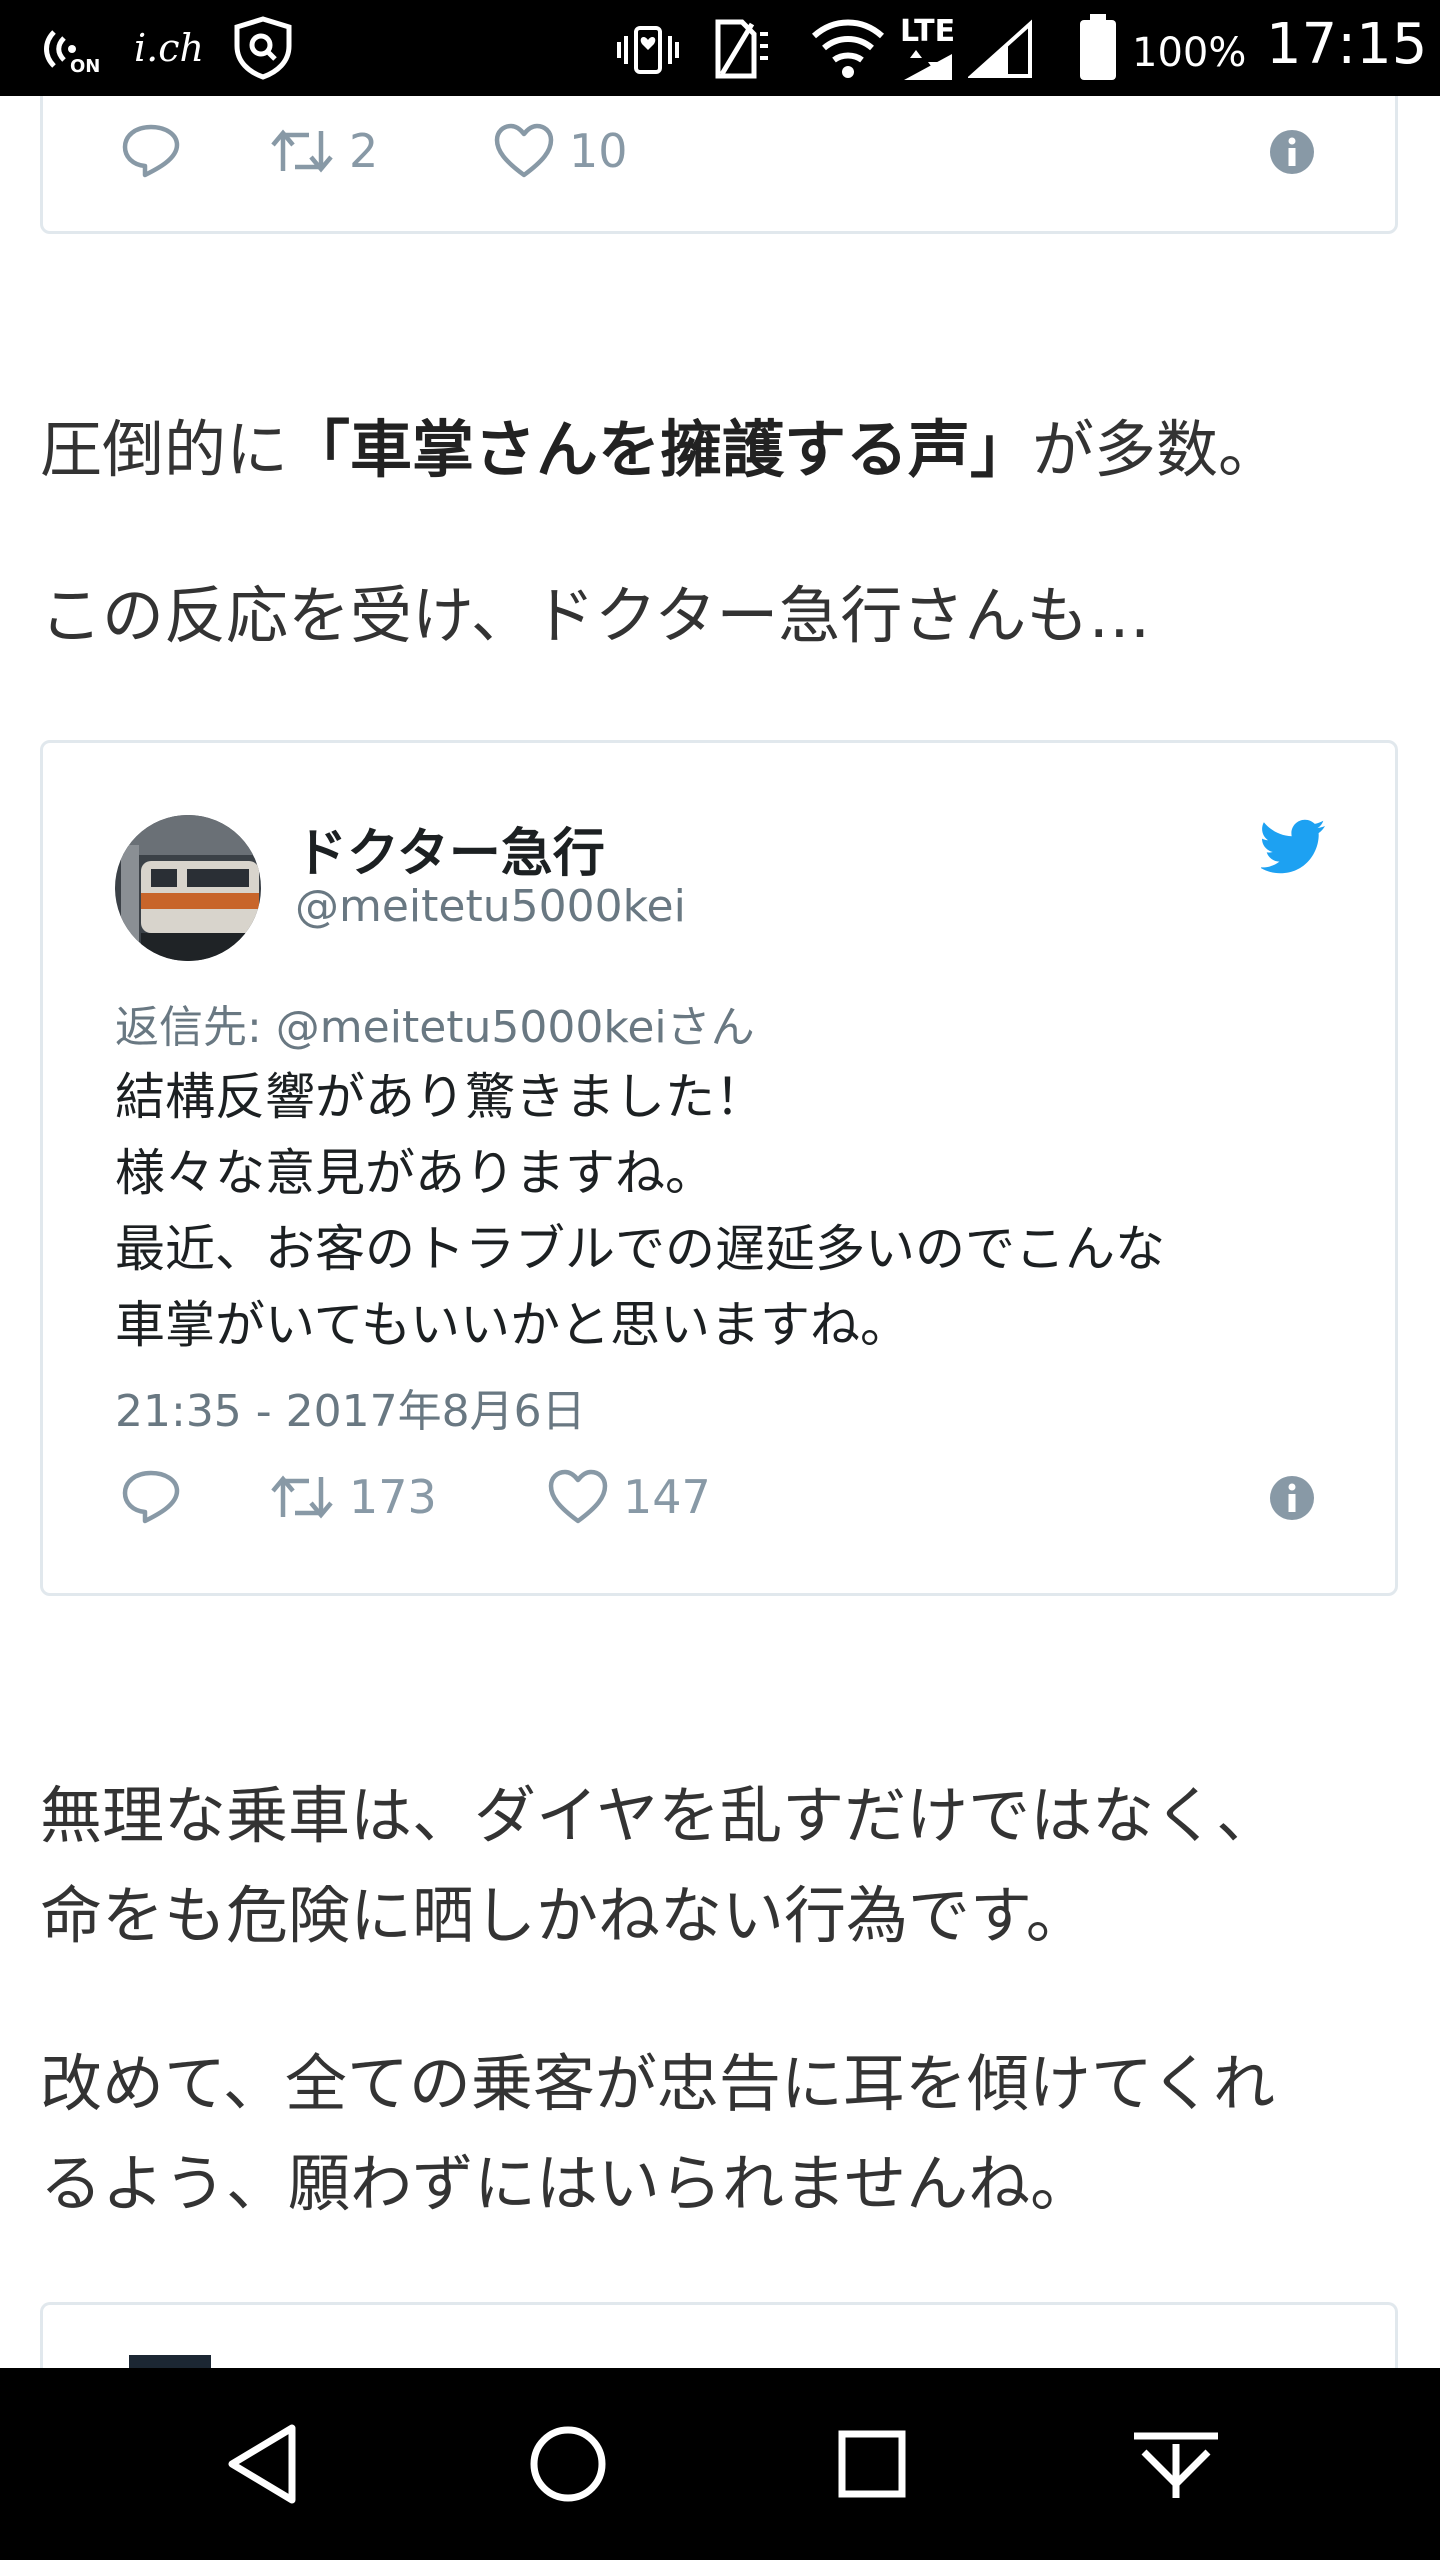 This screenshot has width=1440, height=2560. What do you see at coordinates (719, 1497) in the screenshot?
I see `tweet-actions: 173 147` at bounding box center [719, 1497].